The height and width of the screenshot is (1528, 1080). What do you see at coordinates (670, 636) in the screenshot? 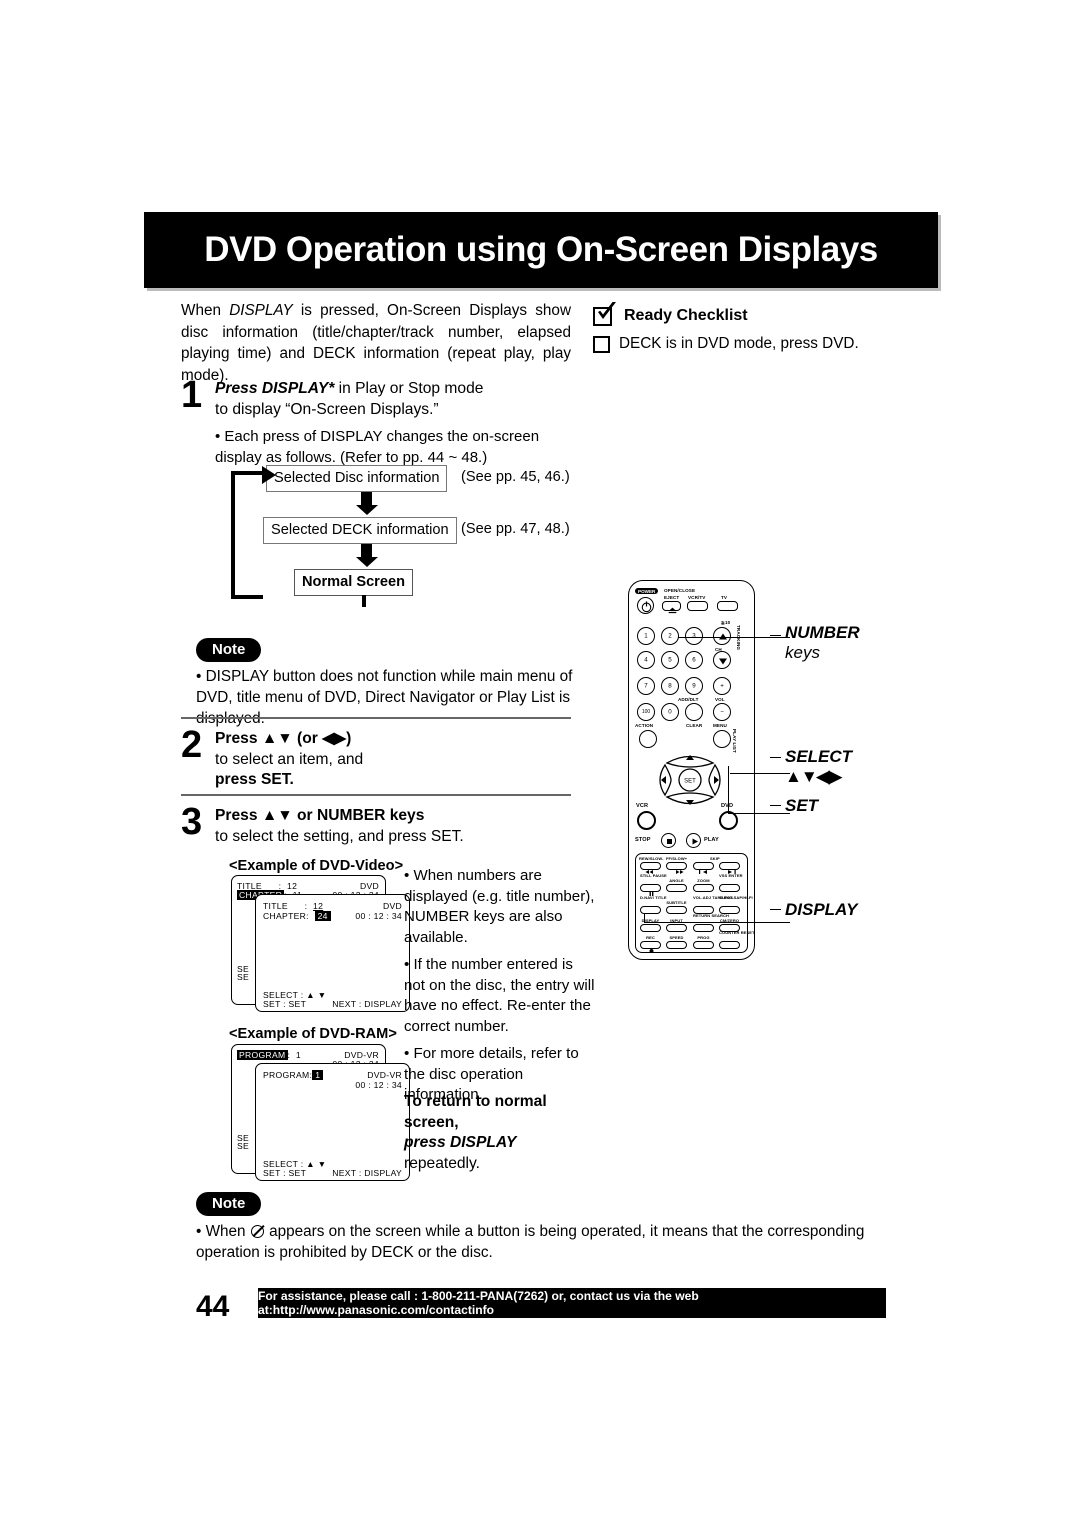
I see `remote-key-2: 2` at bounding box center [670, 636].